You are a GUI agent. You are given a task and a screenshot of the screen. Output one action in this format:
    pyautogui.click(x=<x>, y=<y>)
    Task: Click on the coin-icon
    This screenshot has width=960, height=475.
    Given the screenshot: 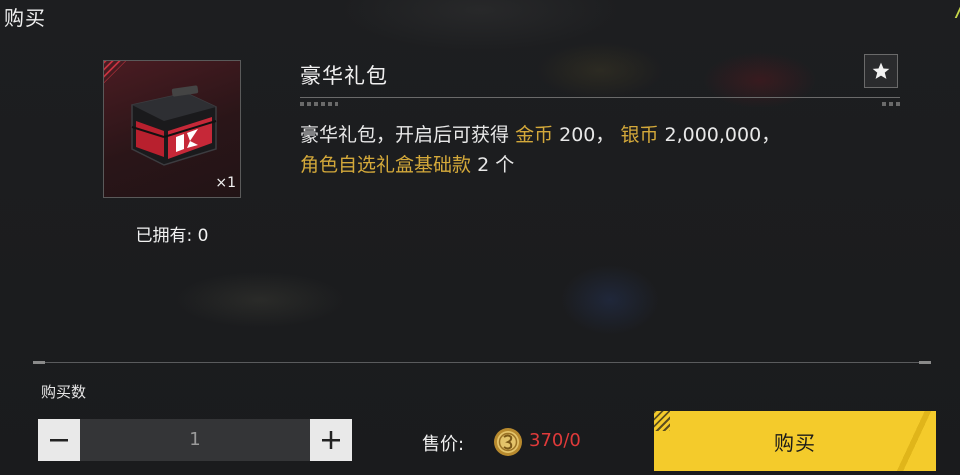 What is the action you would take?
    pyautogui.click(x=508, y=442)
    